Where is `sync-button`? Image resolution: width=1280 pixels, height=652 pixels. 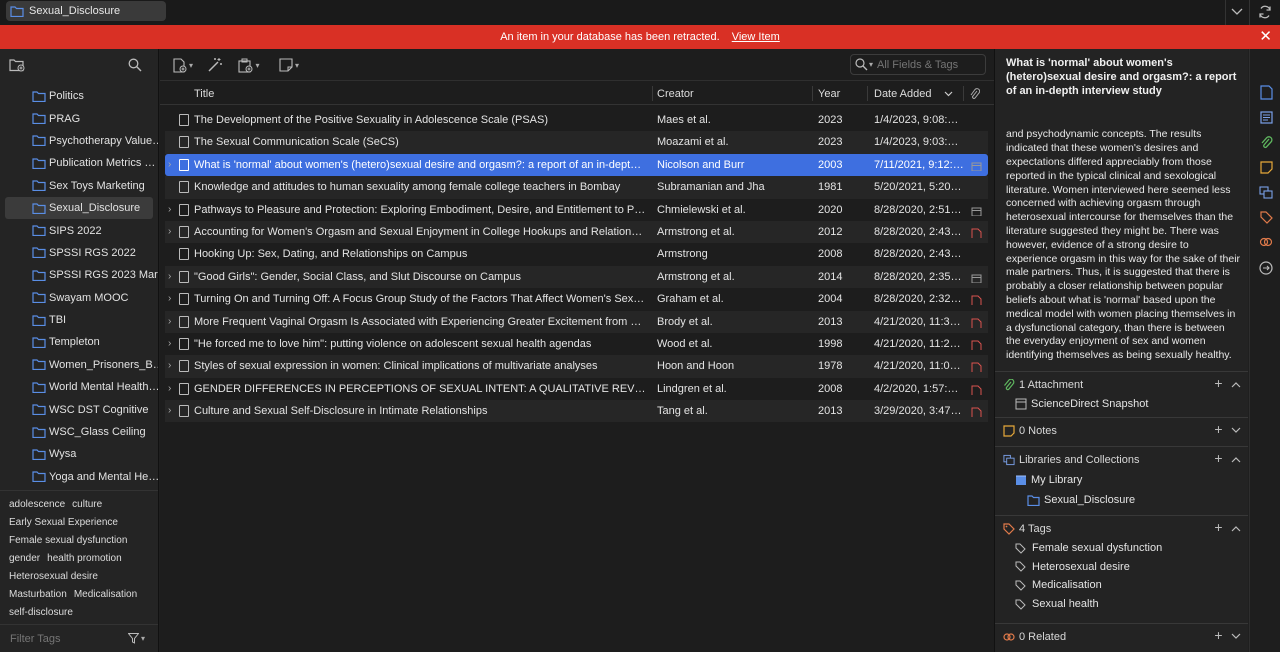
sync-button is located at coordinates (1265, 12).